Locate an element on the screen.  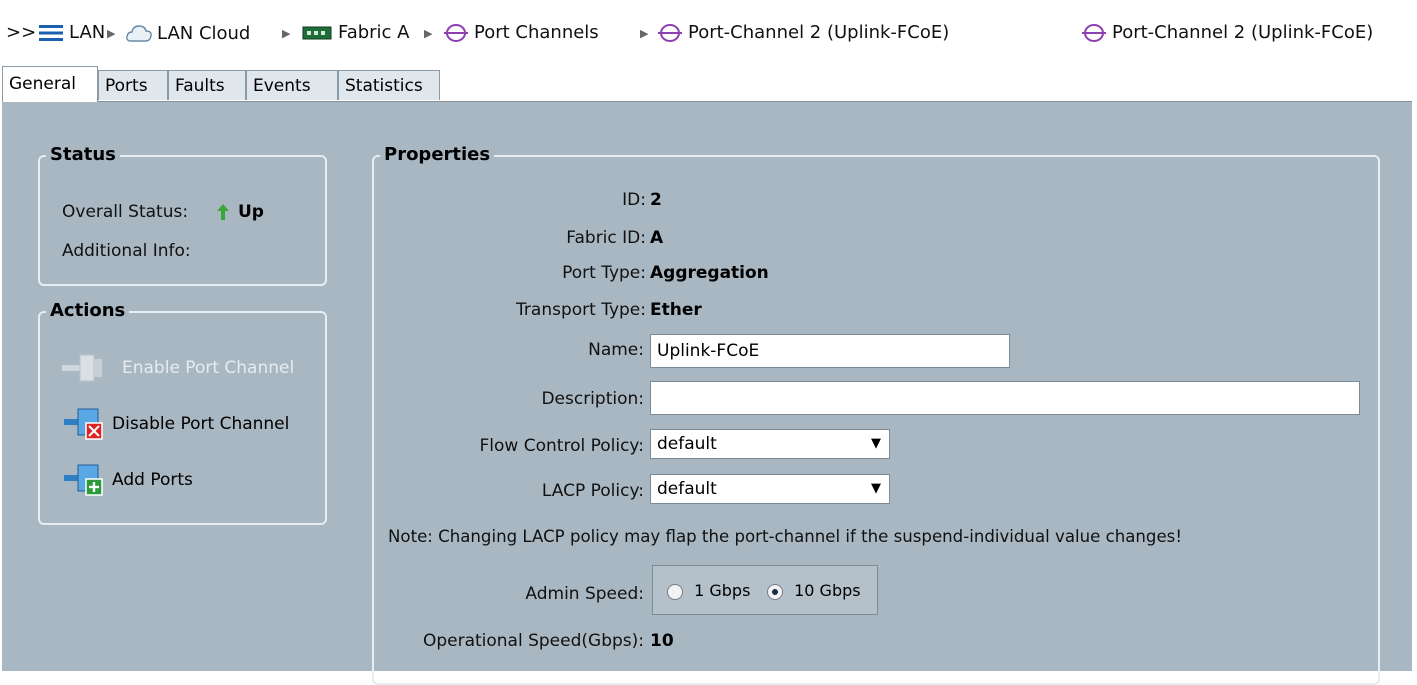
operational-speed-value: 10 is located at coordinates (662, 641).